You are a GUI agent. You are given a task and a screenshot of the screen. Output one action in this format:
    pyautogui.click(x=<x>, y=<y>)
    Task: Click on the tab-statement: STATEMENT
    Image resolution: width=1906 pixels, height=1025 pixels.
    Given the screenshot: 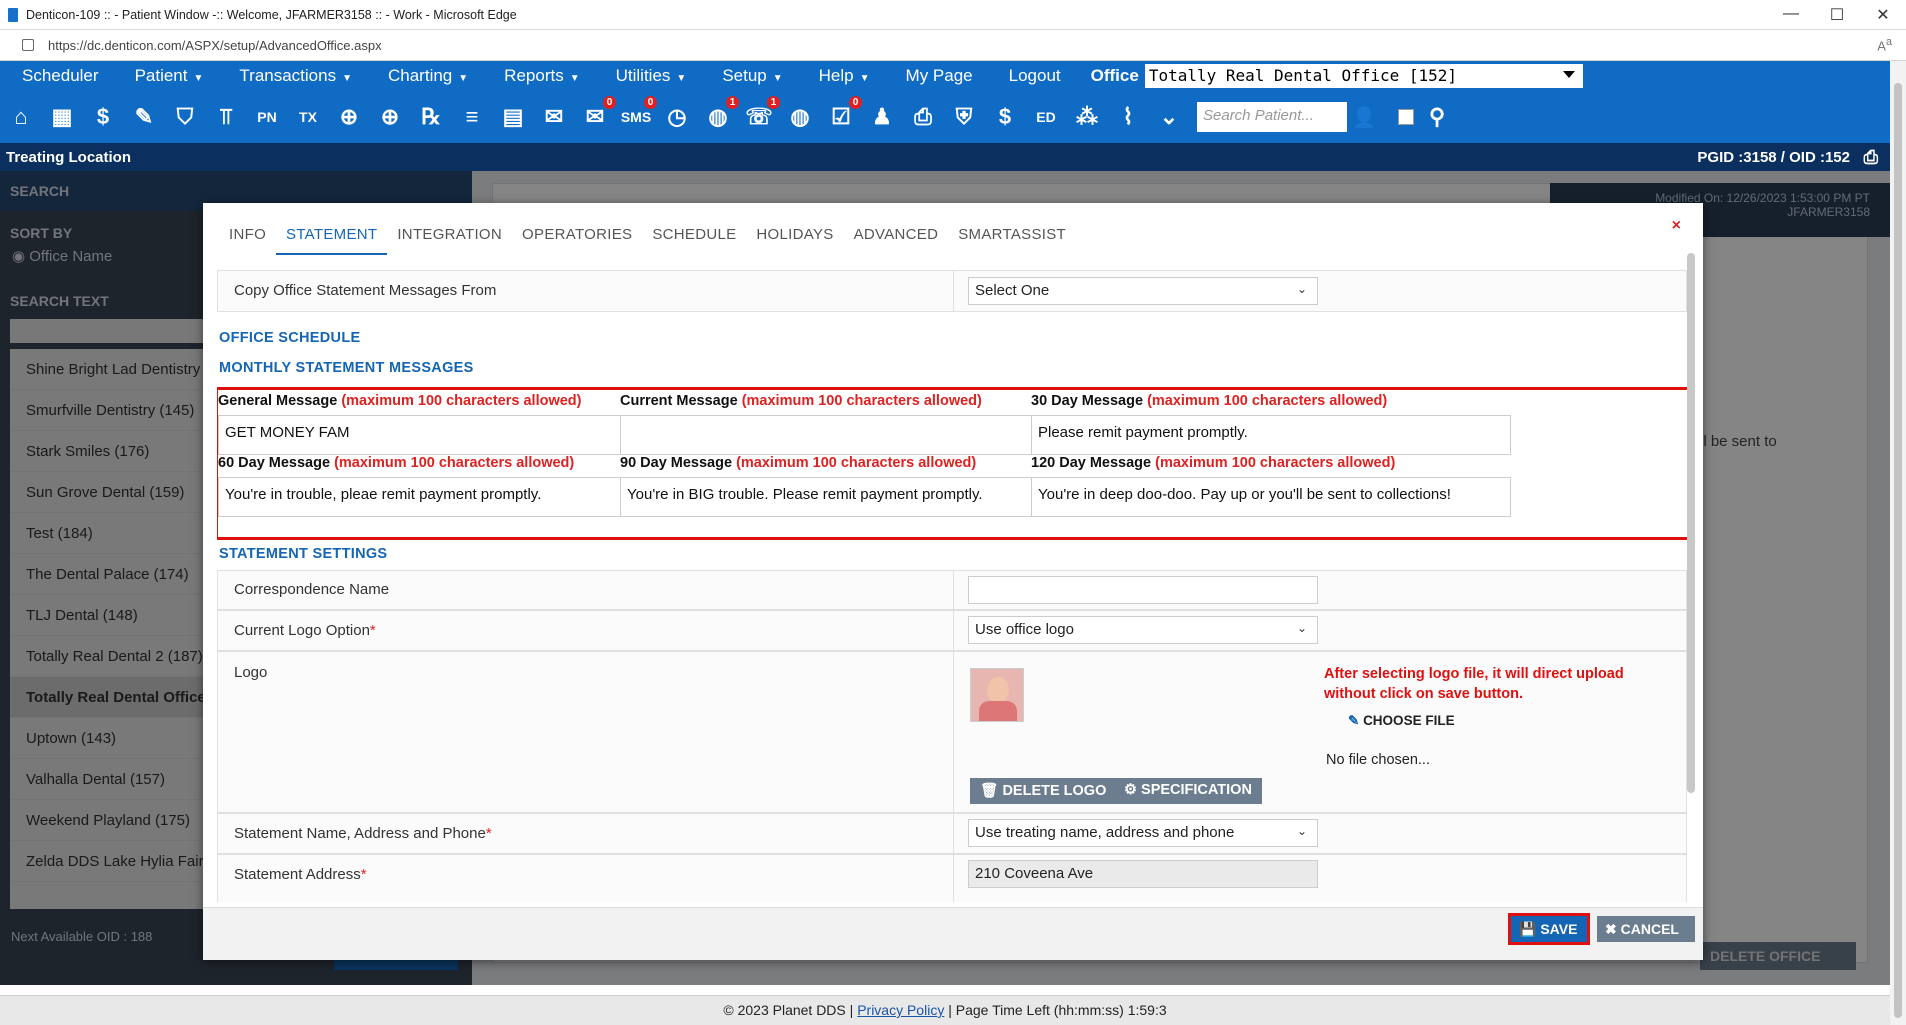 What is the action you would take?
    pyautogui.click(x=332, y=236)
    